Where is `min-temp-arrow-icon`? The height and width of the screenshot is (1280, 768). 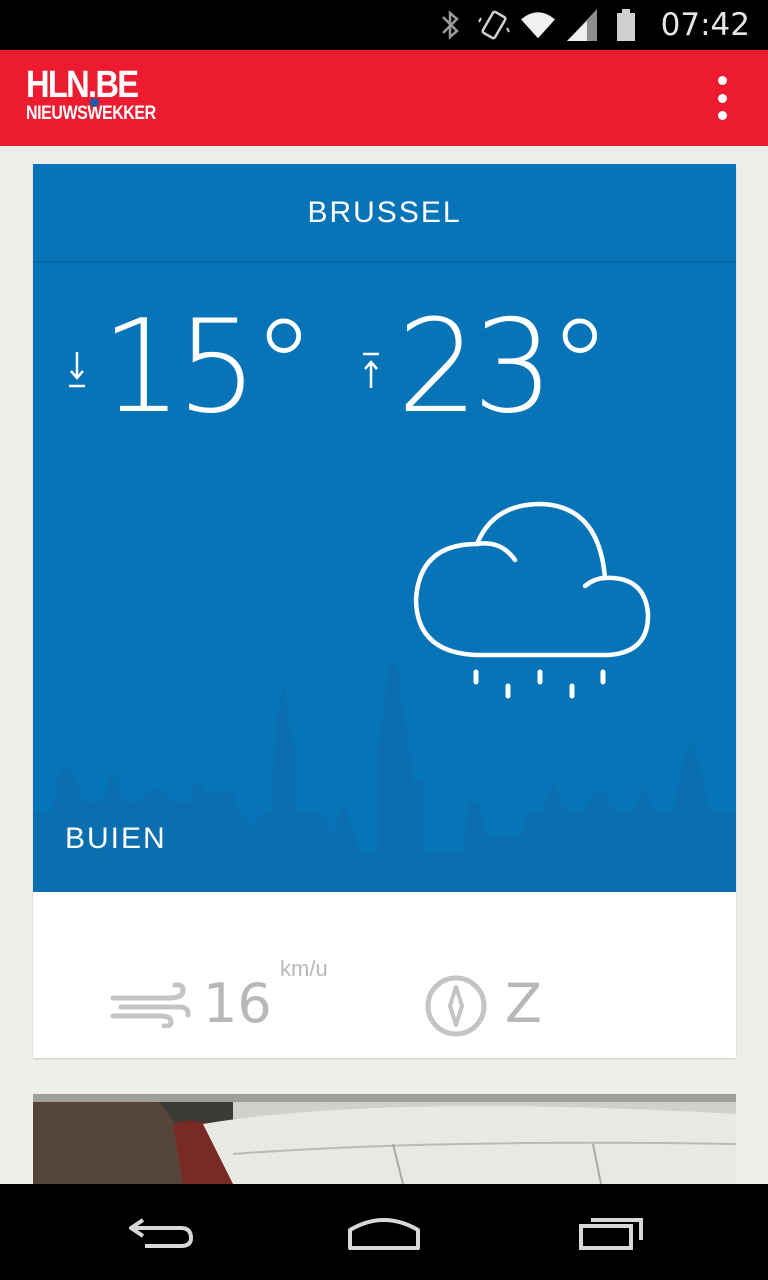 min-temp-arrow-icon is located at coordinates (77, 370).